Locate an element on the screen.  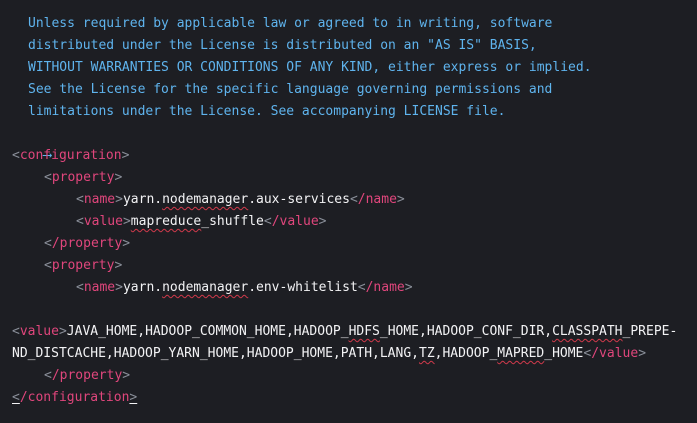
property-name-text: .env-whitelist is located at coordinates (303, 287).